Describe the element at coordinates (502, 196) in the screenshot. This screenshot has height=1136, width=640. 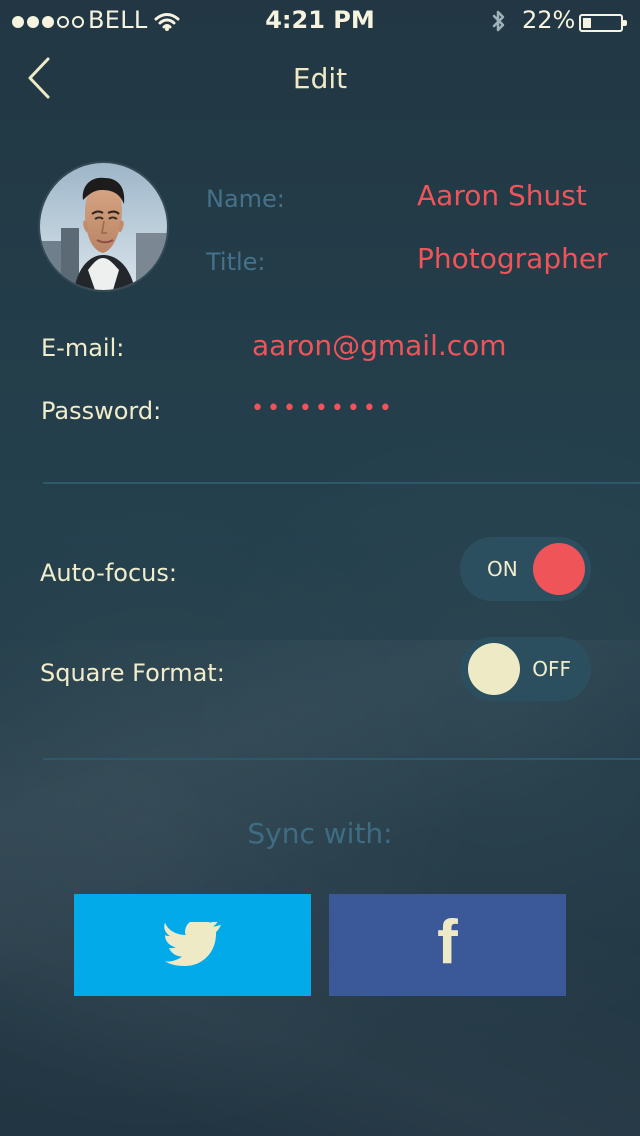
I see `name-value: Aaron Shust` at that location.